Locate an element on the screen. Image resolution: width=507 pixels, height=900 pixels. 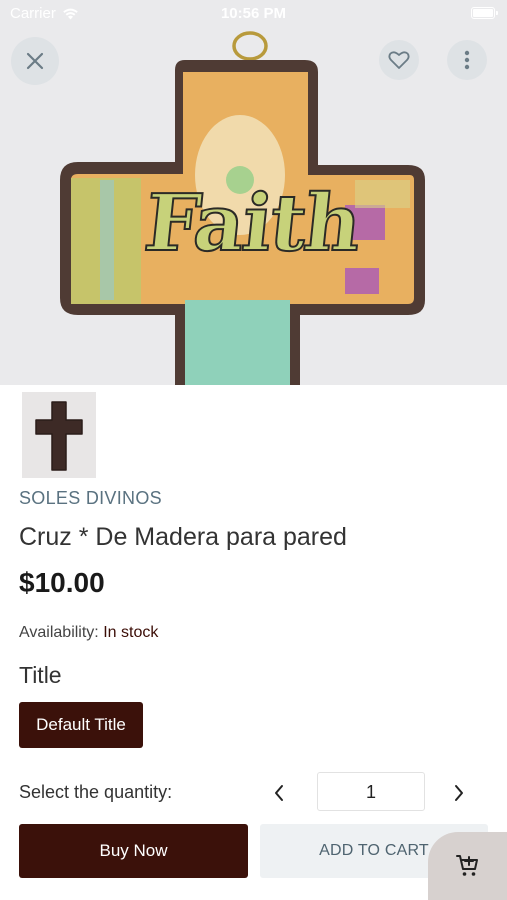
battery-icon is located at coordinates (484, 13).